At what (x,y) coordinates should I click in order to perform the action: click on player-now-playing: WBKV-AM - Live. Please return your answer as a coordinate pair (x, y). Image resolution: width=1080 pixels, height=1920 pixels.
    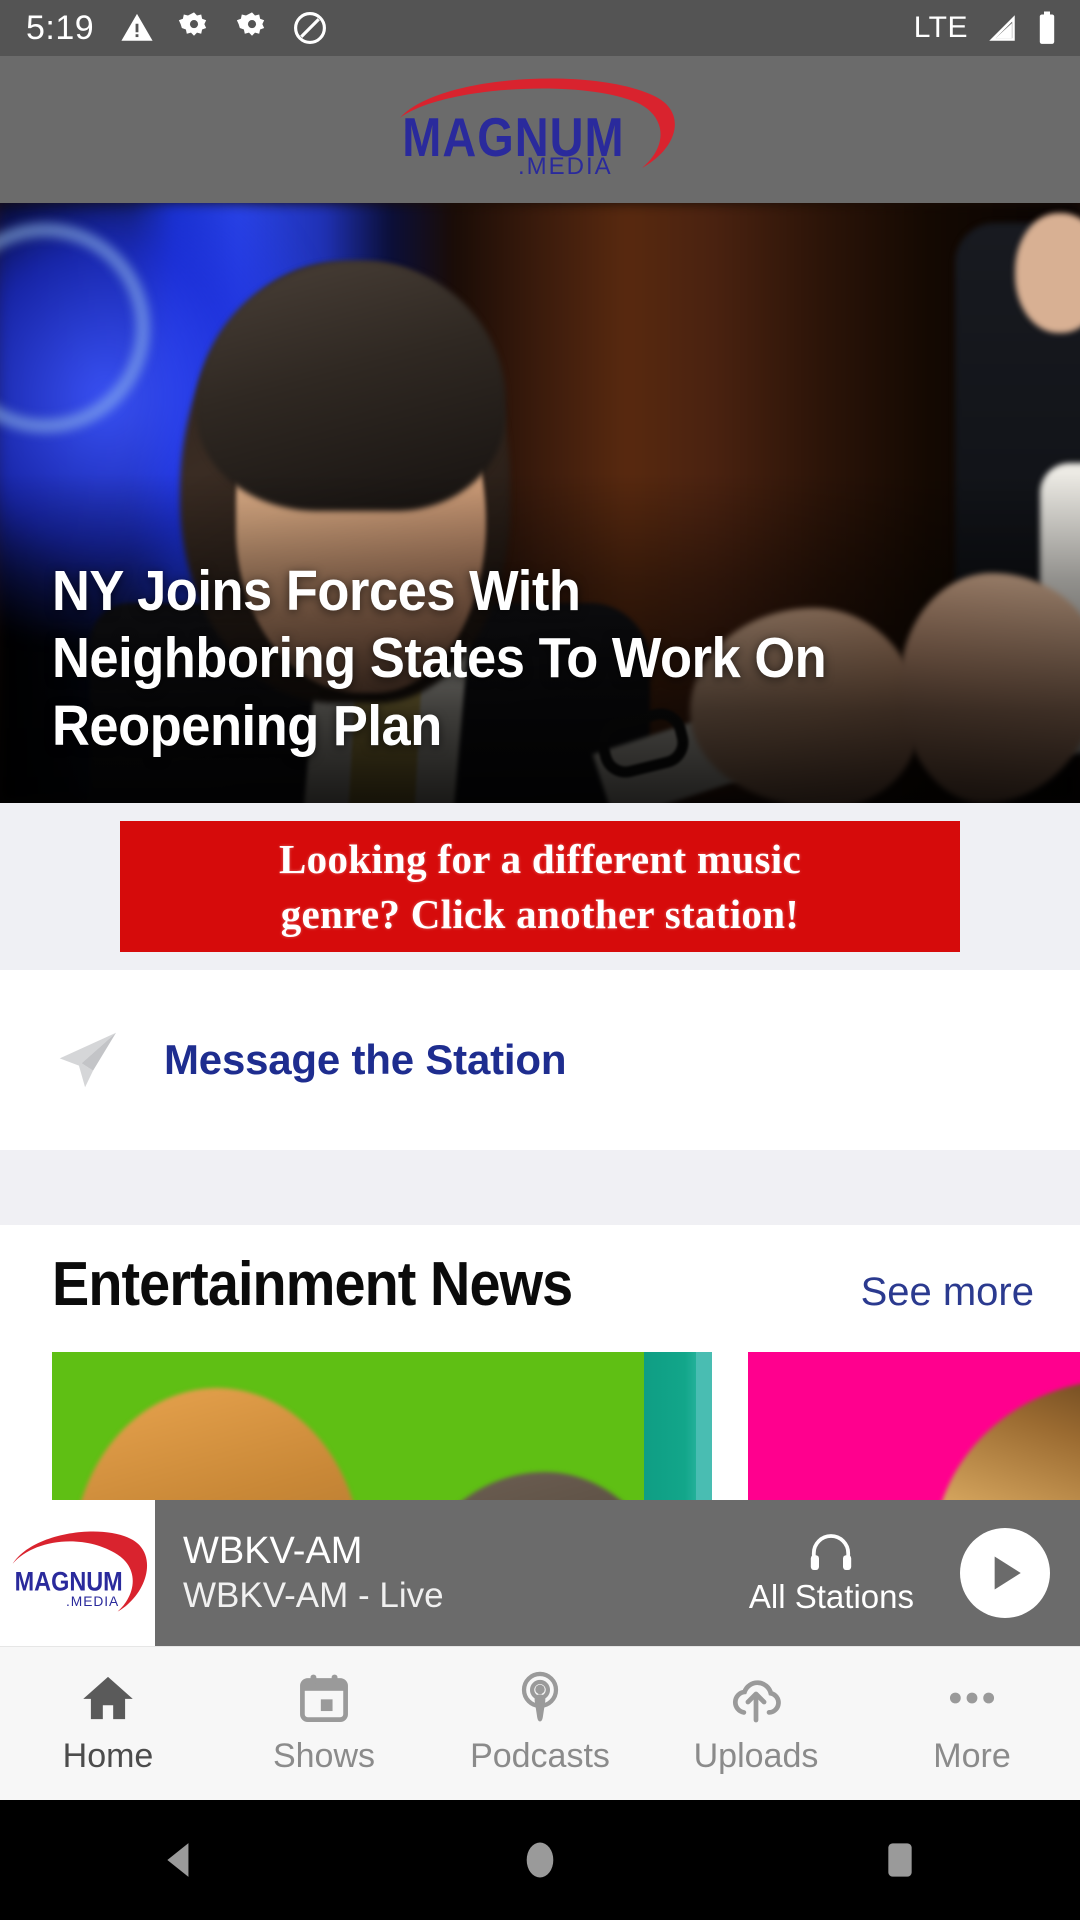
    Looking at the image, I should click on (313, 1595).